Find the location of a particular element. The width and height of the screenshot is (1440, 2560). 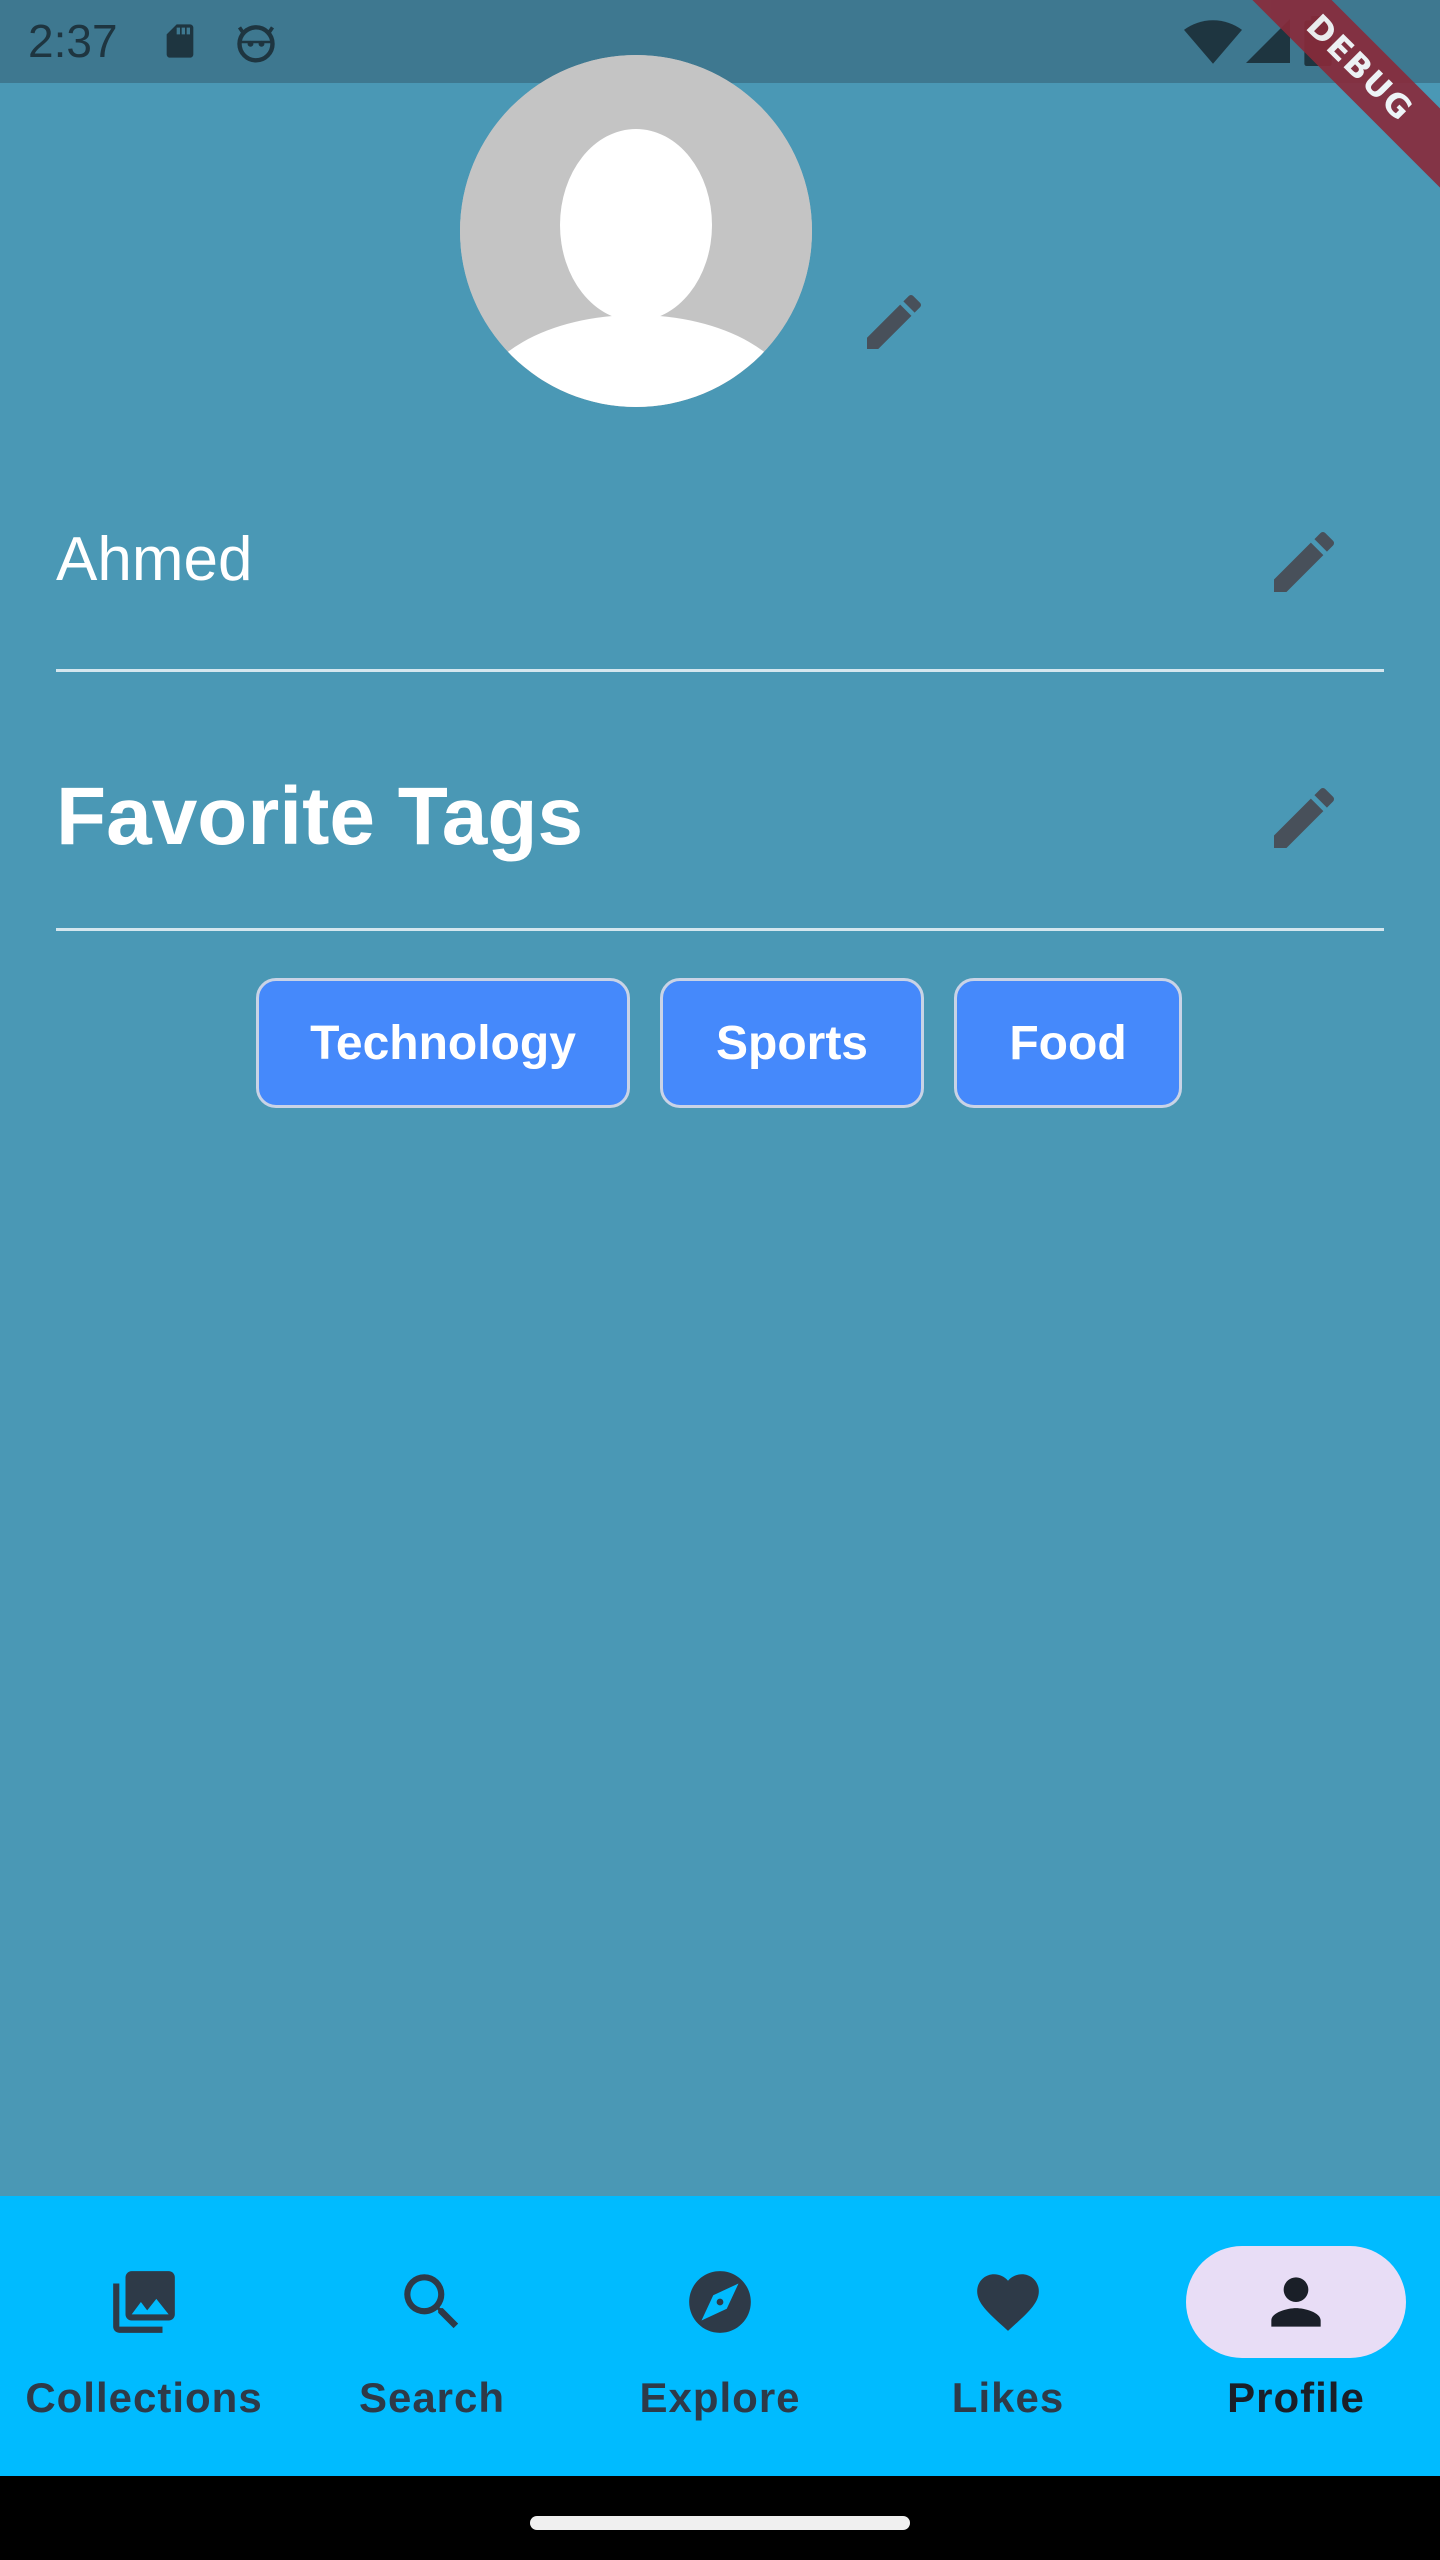

gesture-handle is located at coordinates (720, 2523).